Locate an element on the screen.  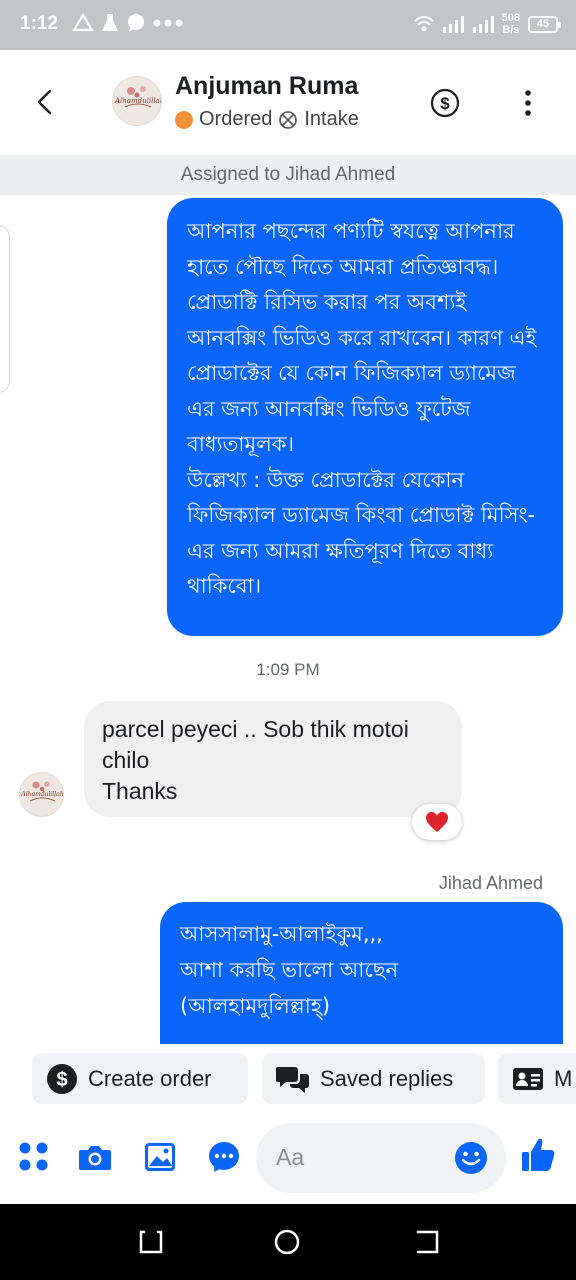
system-navigation-bar is located at coordinates (288, 1242).